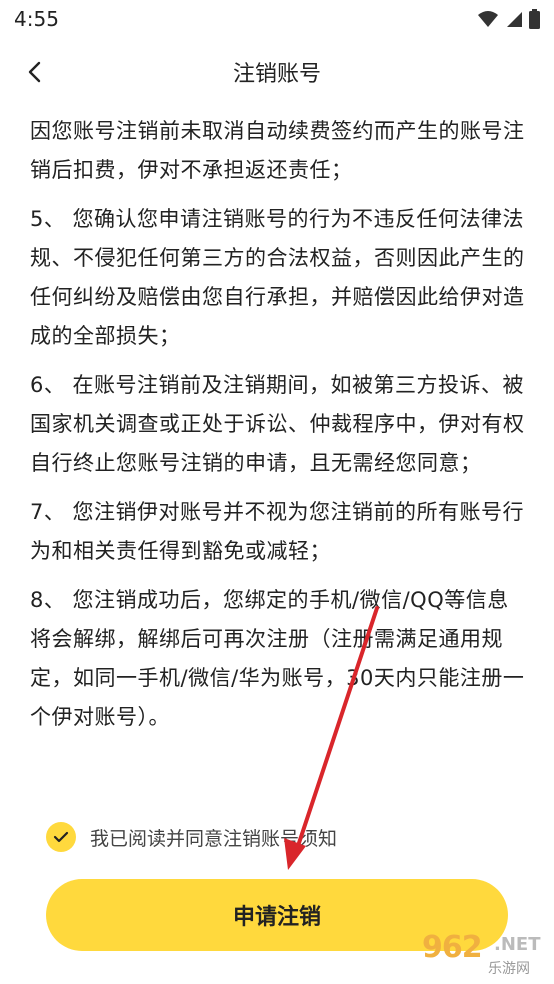  Describe the element at coordinates (36, 19) in the screenshot. I see `status-time: 4:55` at that location.